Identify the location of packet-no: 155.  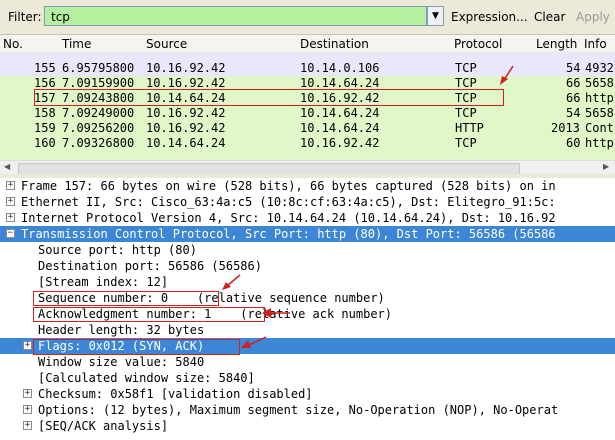
(45, 68).